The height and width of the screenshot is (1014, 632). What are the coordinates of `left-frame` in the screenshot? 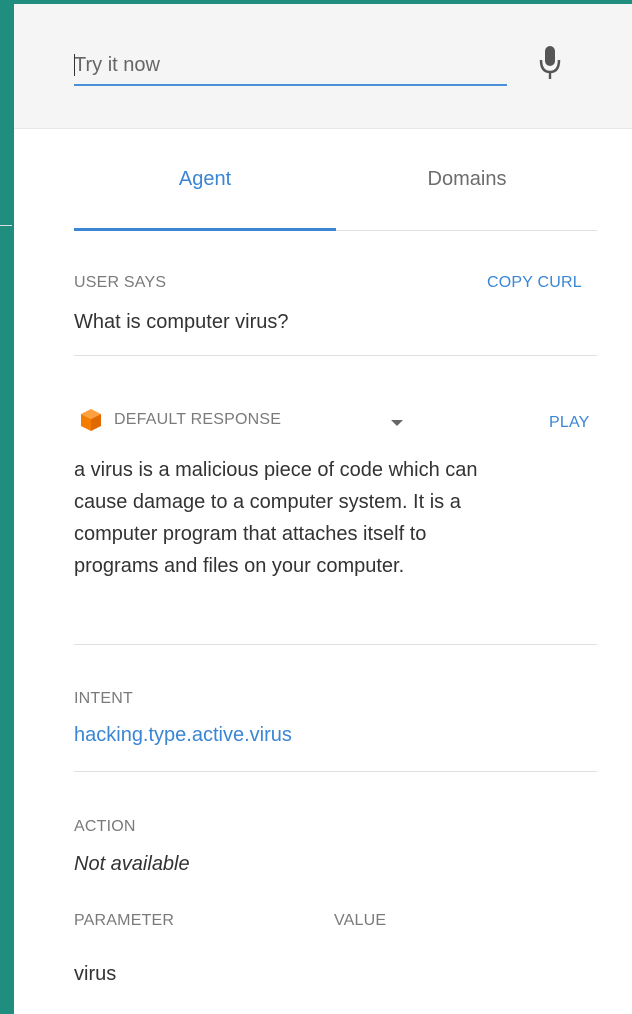 It's located at (7, 507).